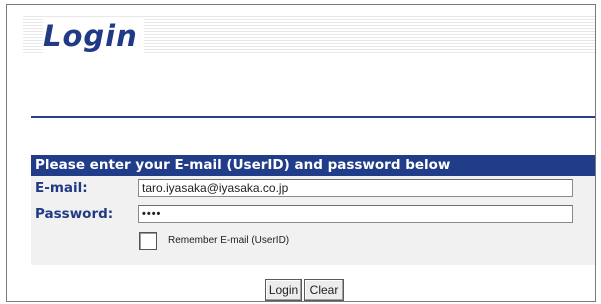 Image resolution: width=601 pixels, height=304 pixels. Describe the element at coordinates (355, 188) in the screenshot. I see `email-field` at that location.